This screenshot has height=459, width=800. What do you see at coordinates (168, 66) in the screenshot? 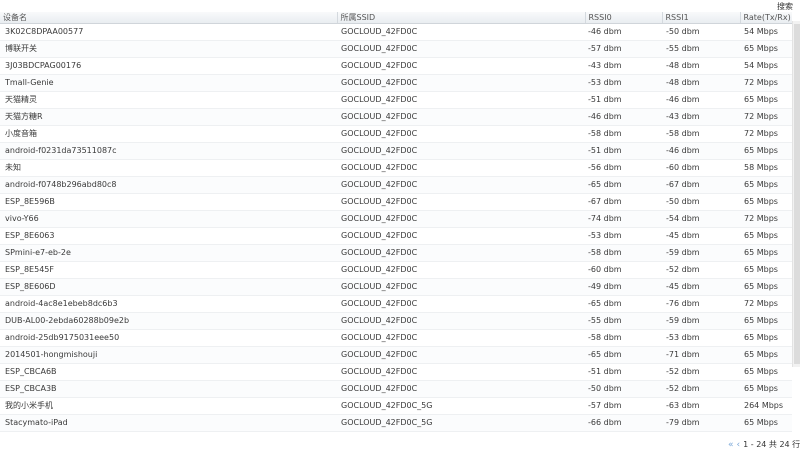
I see `cell-device-name: 3J03BDCPAG00176` at bounding box center [168, 66].